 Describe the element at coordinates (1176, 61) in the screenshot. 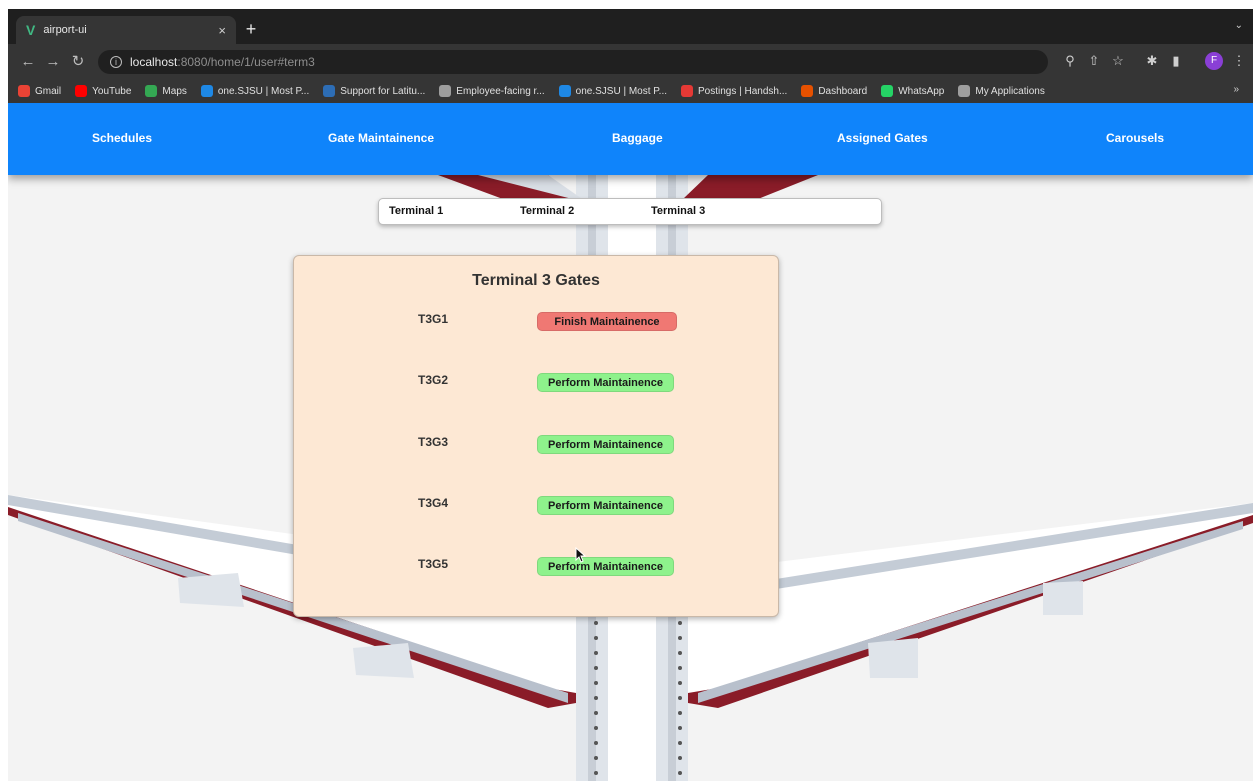

I see `side-panel-icon: ▮` at that location.